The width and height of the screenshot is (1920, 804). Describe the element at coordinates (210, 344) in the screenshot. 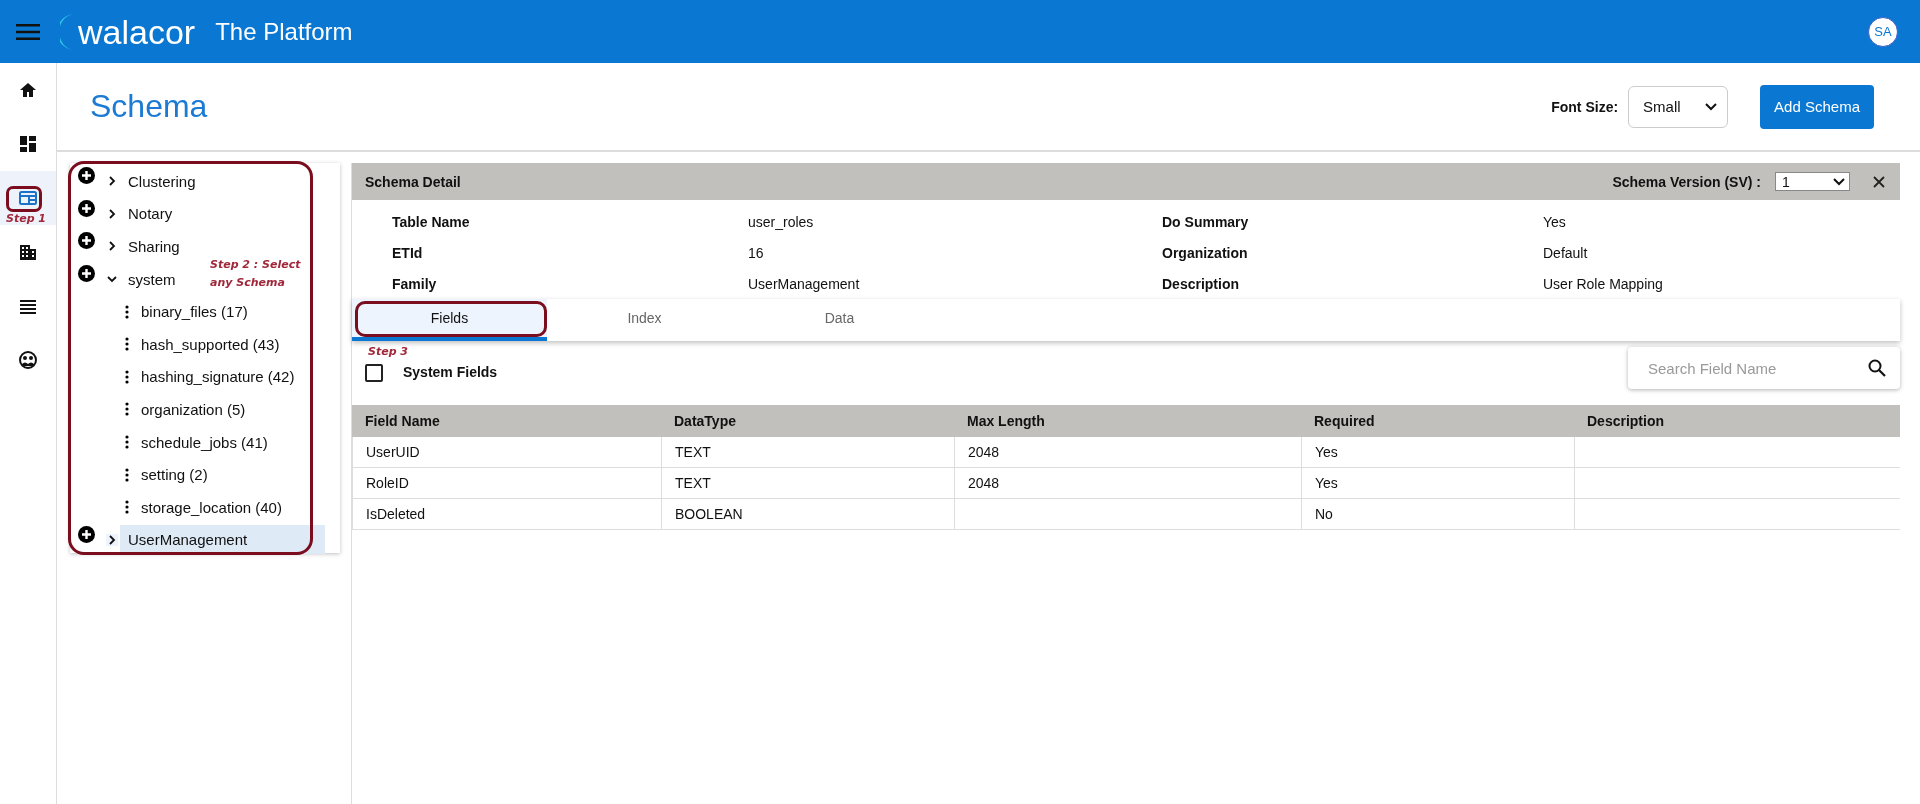

I see `tree-item: hash_supported (43)` at that location.